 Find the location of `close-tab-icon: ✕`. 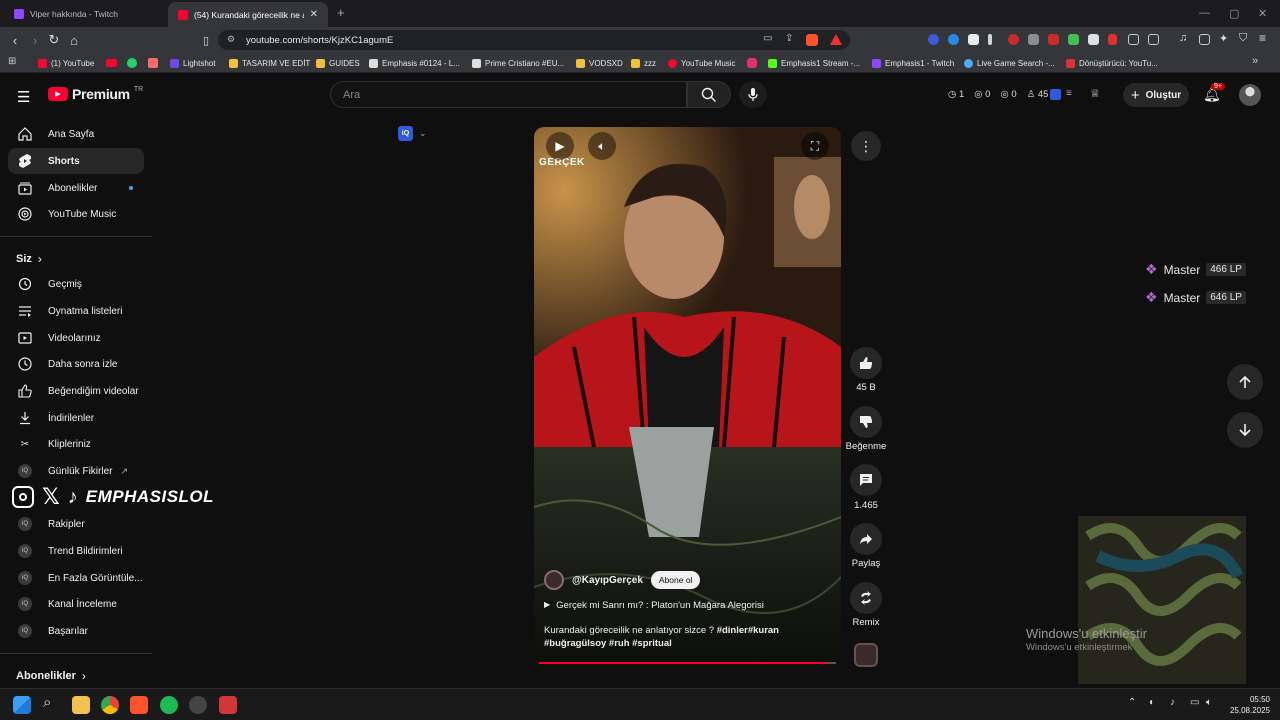

close-tab-icon: ✕ is located at coordinates (314, 14).